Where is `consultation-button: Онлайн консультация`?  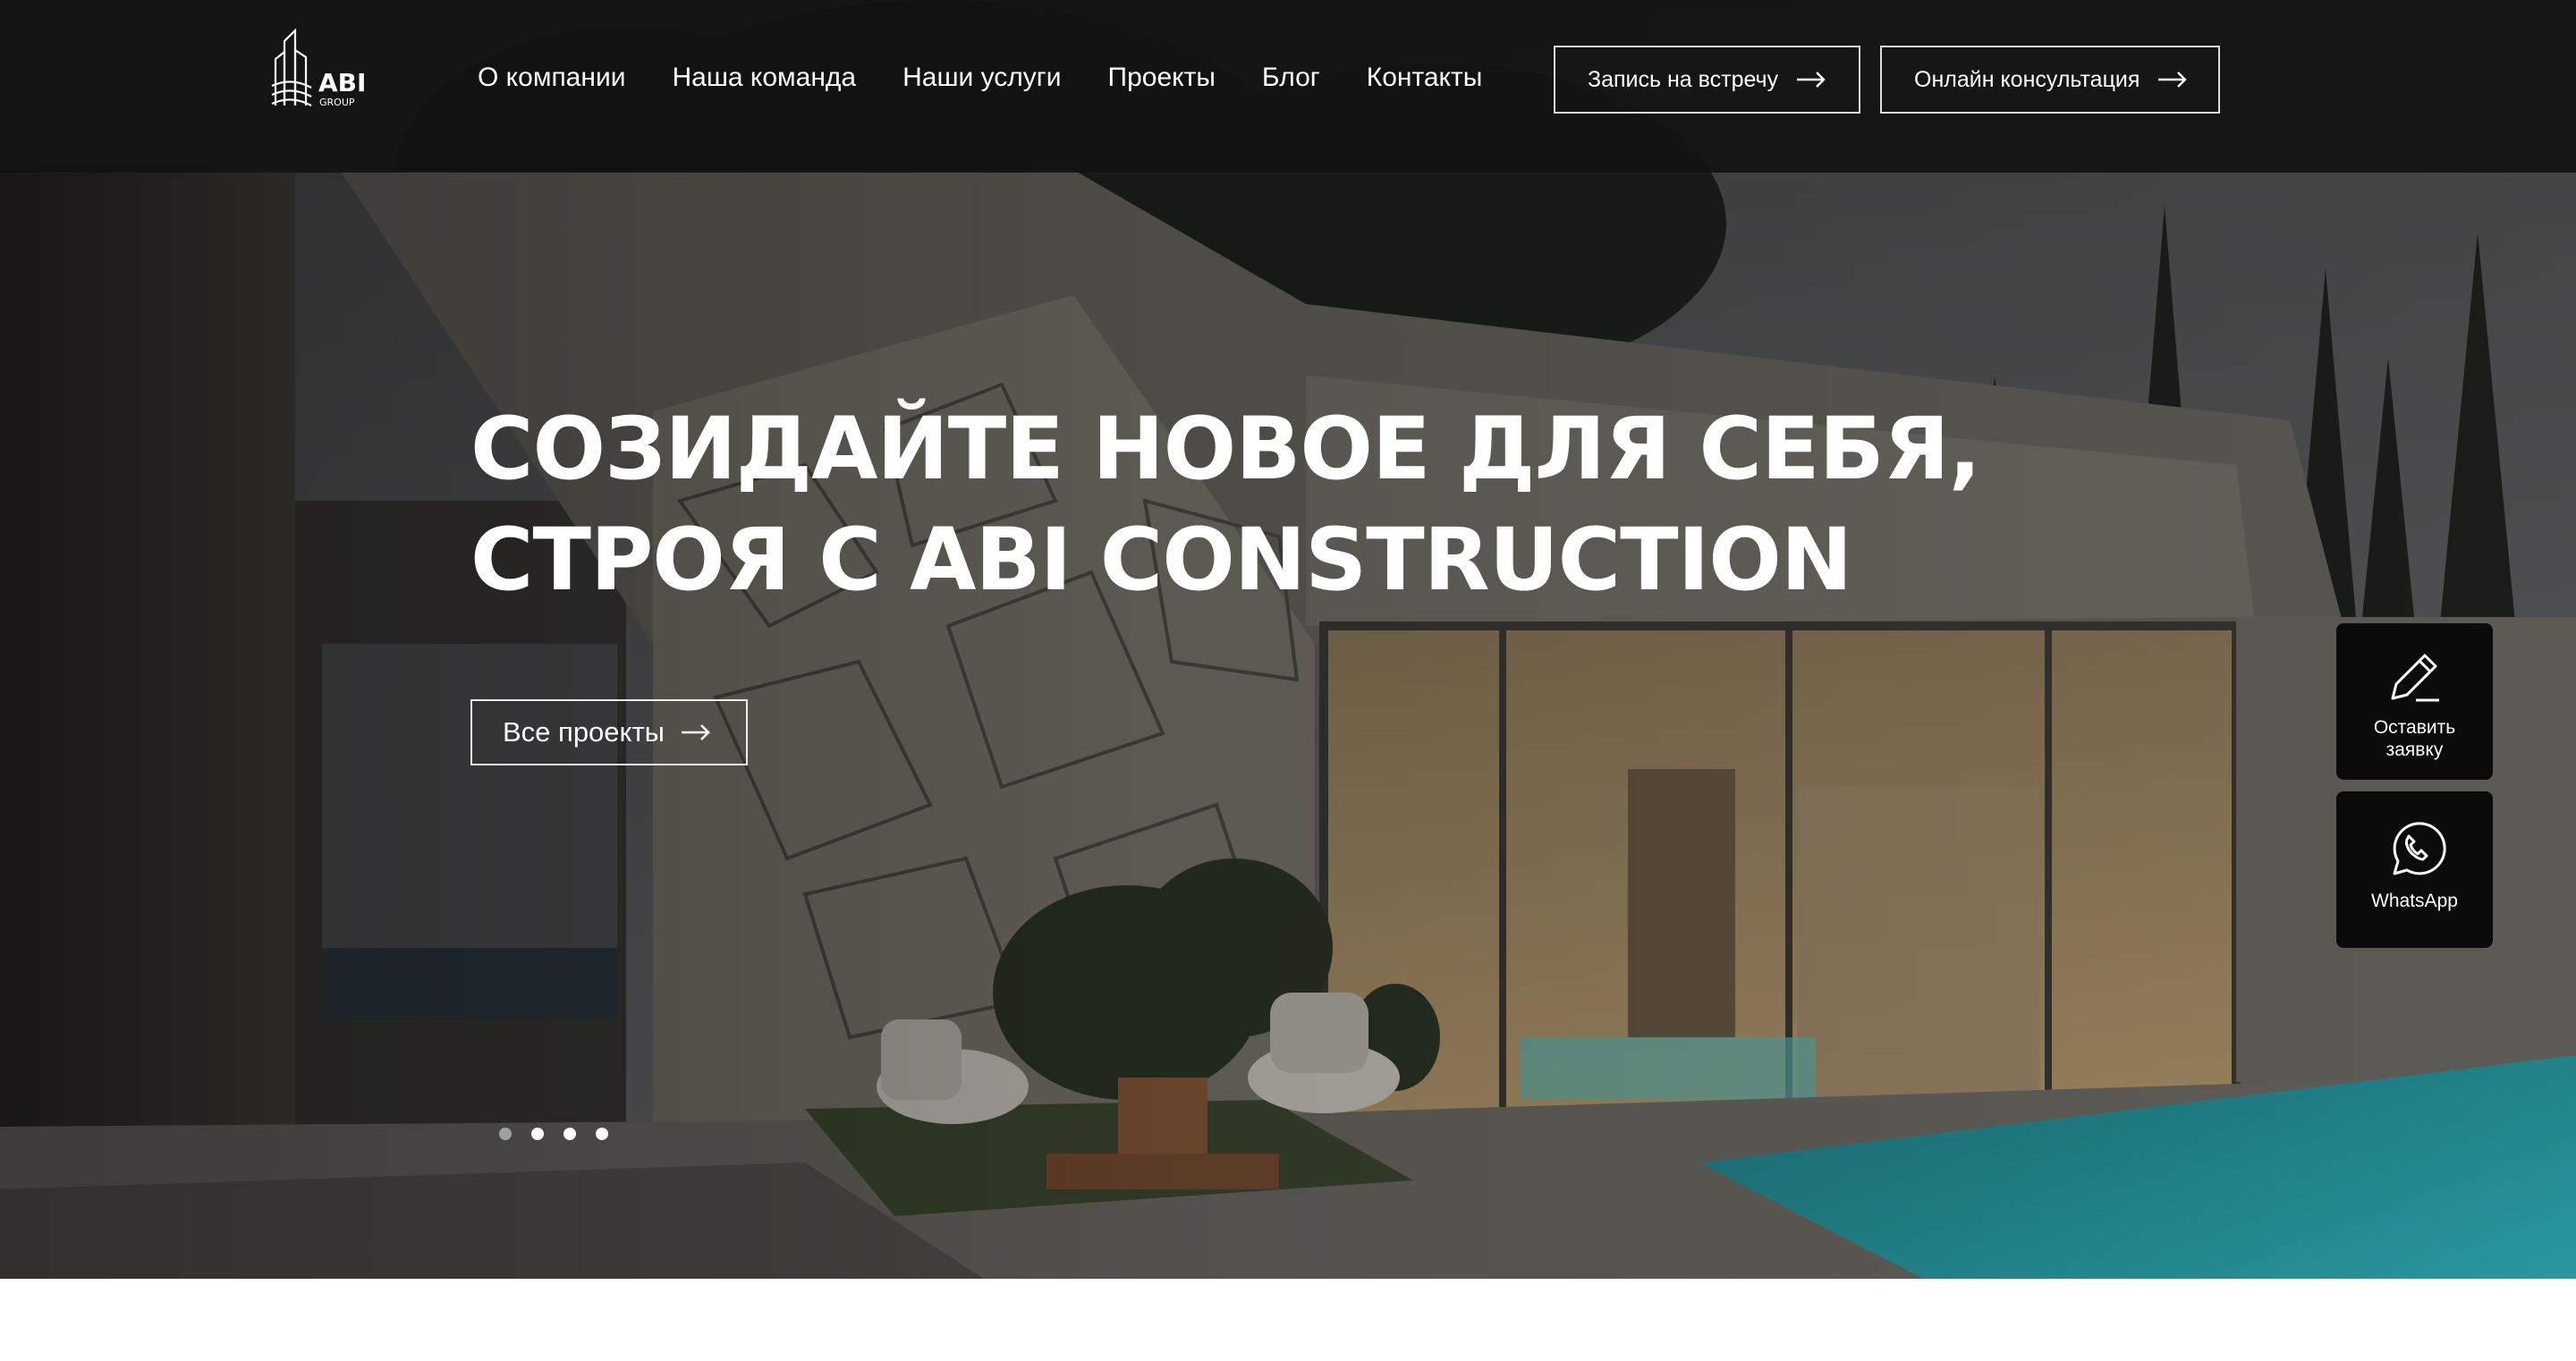
consultation-button: Онлайн консультация is located at coordinates (2050, 80).